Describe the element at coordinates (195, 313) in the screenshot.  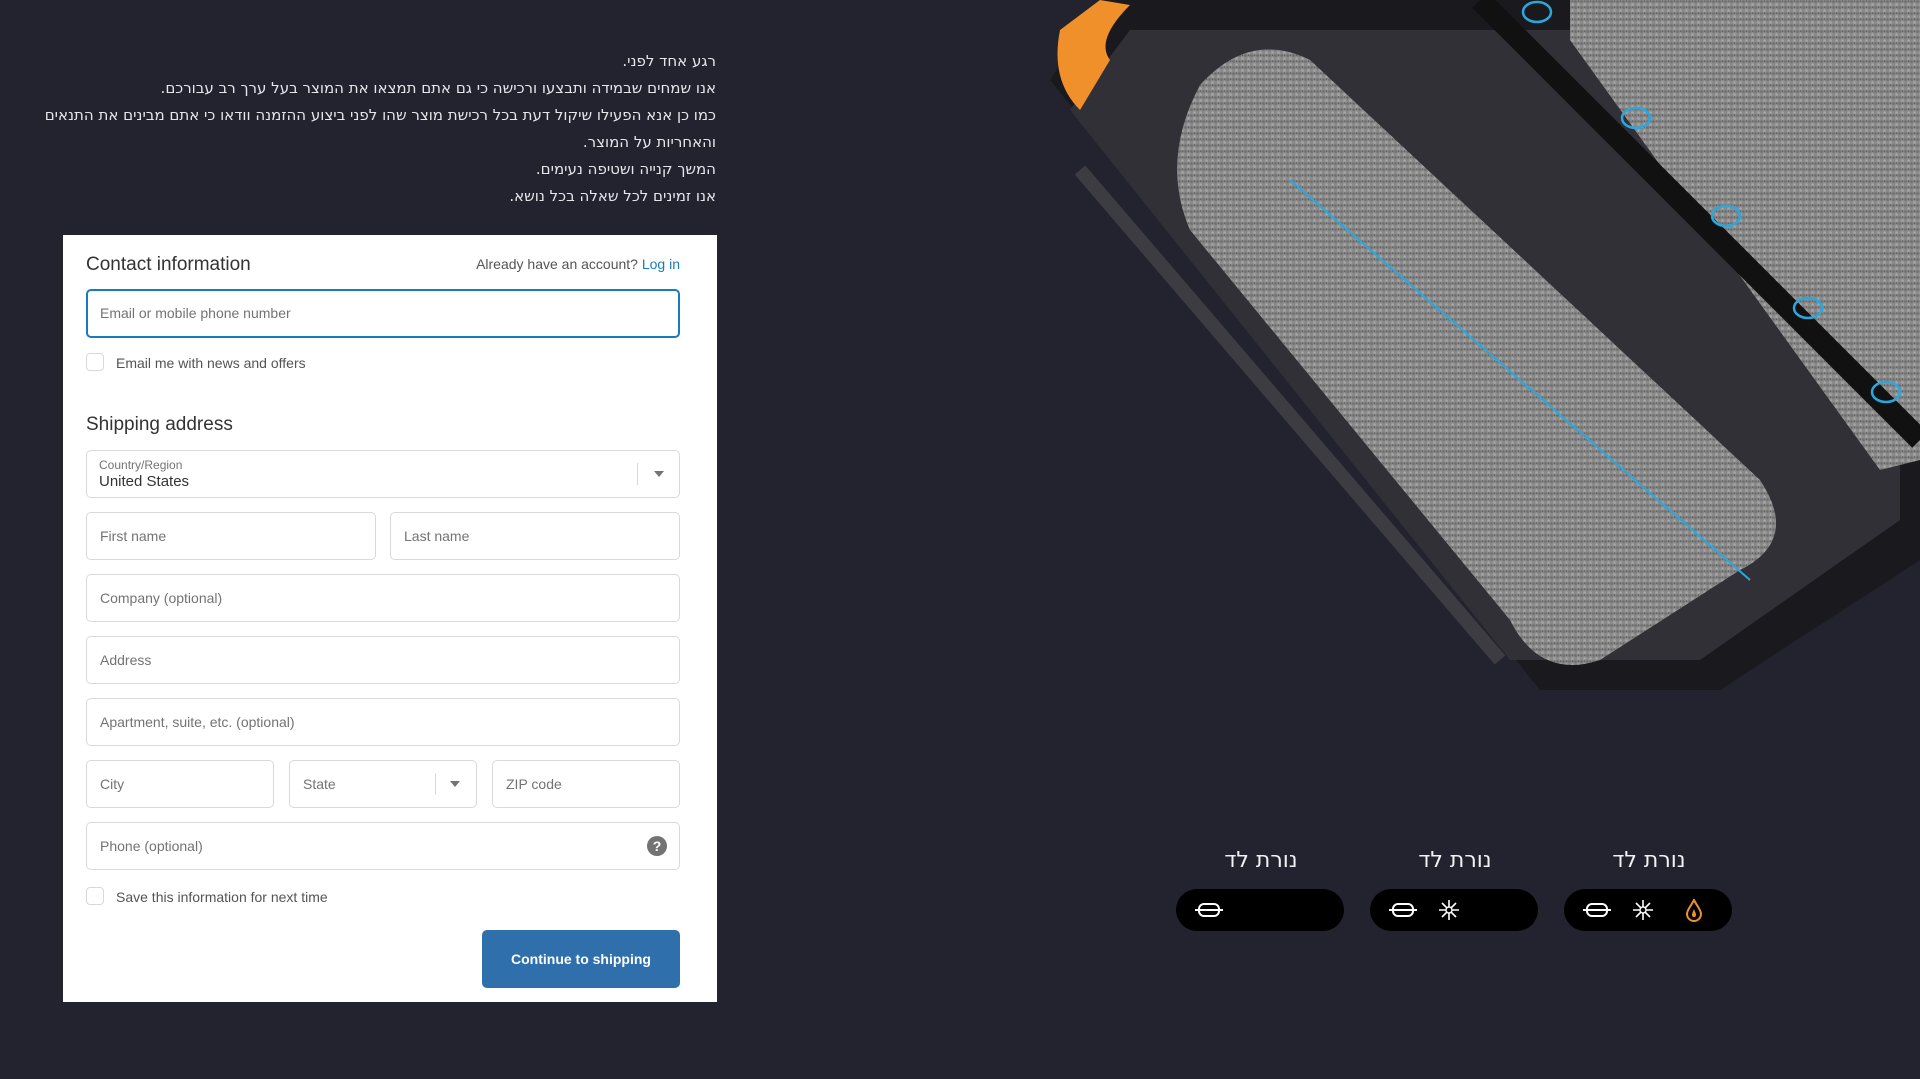
I see `email-placeholder: Email or mobile phone number` at that location.